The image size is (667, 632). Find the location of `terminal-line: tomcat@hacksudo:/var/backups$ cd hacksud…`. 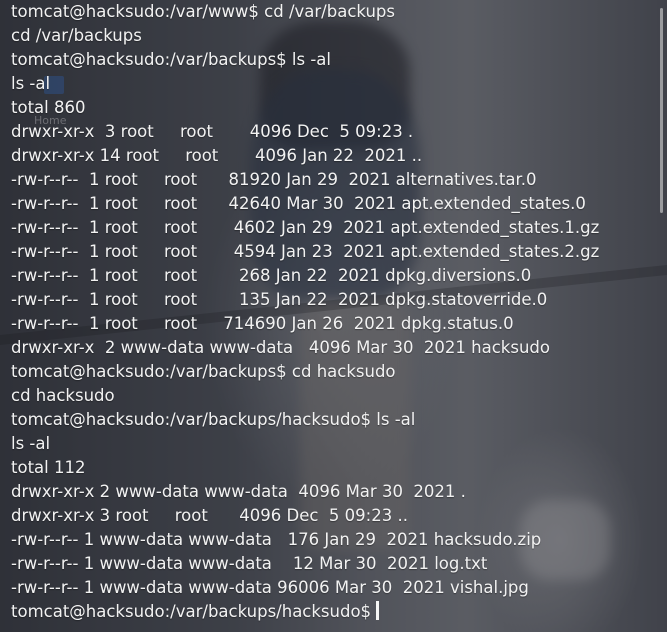

terminal-line: tomcat@hacksudo:/var/backups$ cd hacksud… is located at coordinates (203, 371).